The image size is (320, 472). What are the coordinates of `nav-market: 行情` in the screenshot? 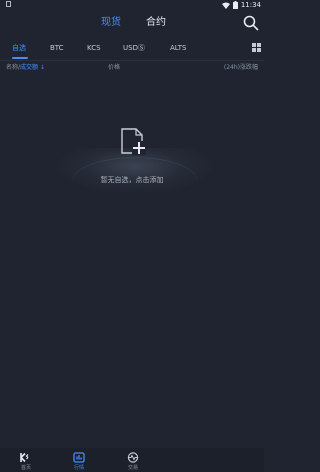 It's located at (79, 462).